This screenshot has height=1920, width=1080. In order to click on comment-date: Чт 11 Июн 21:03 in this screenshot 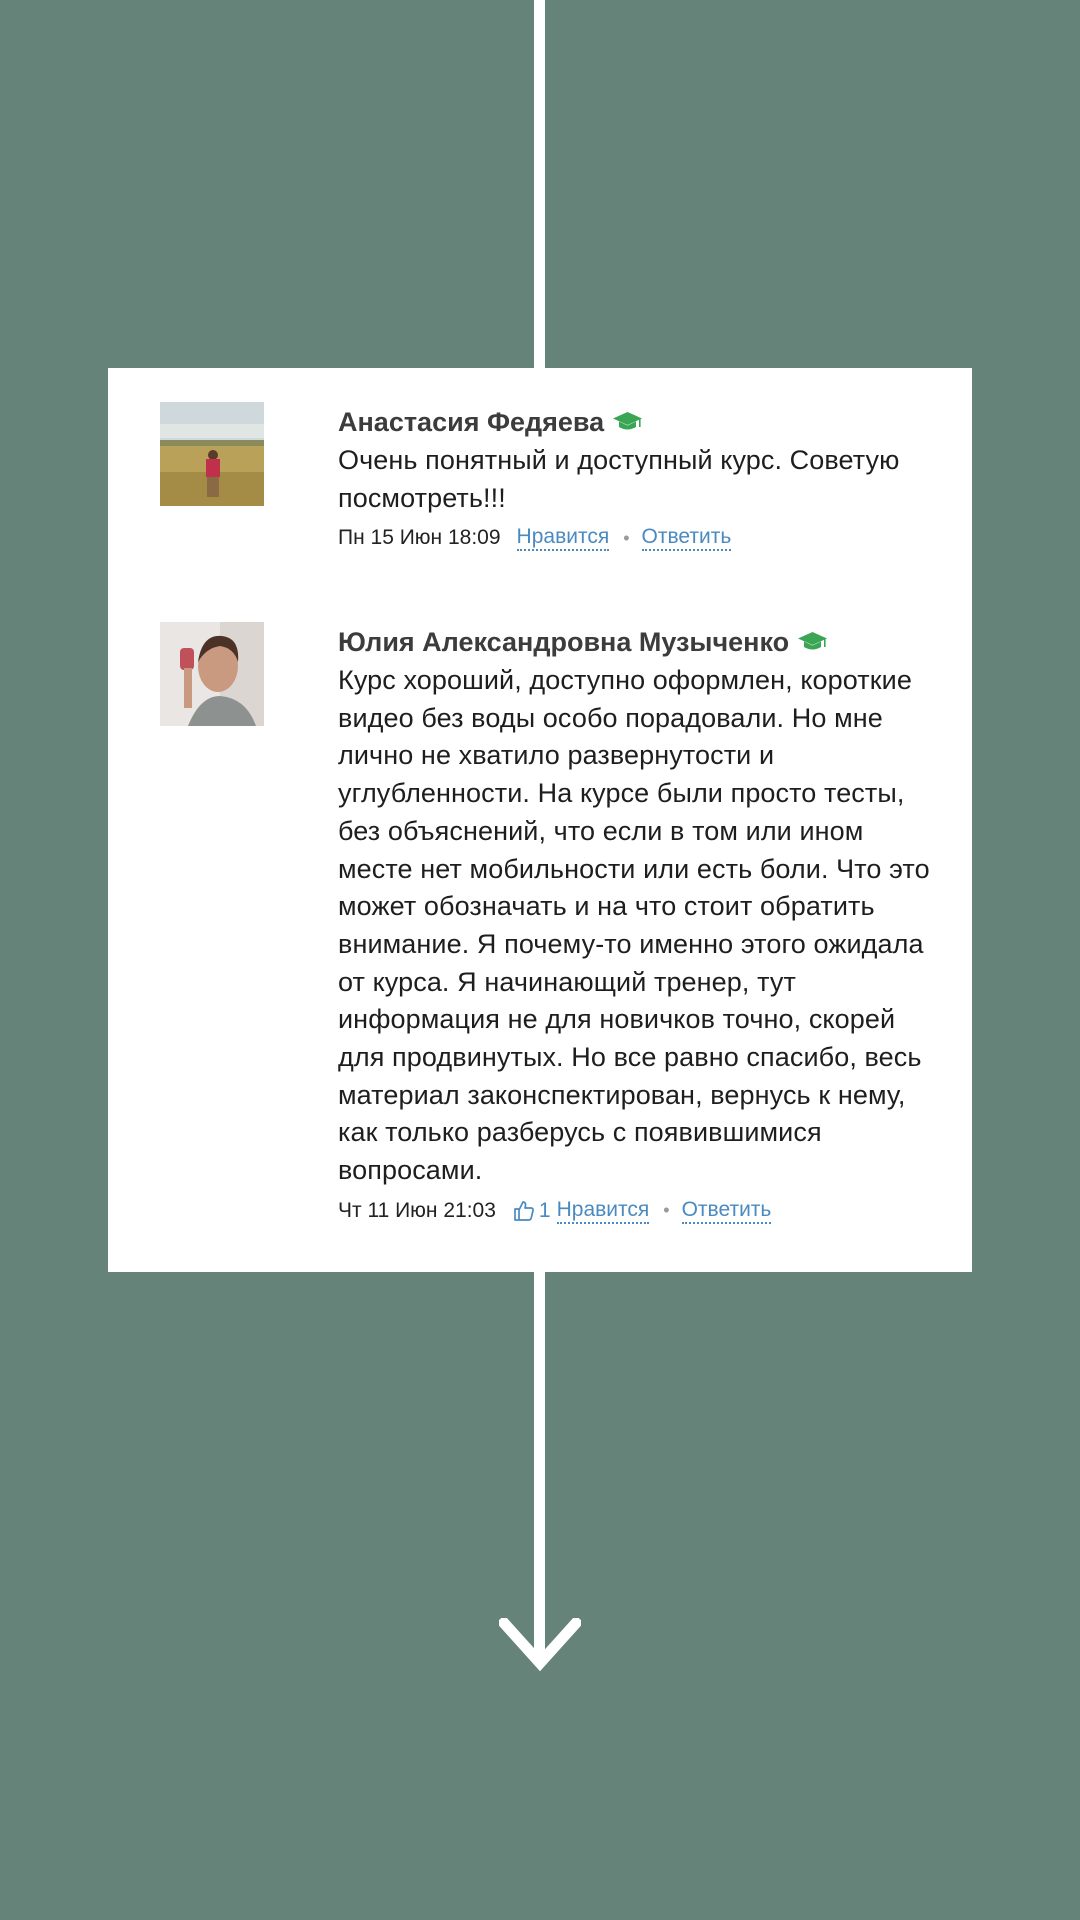, I will do `click(417, 1210)`.